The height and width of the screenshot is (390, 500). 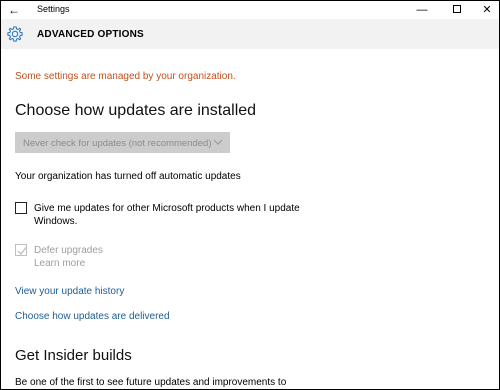 I want to click on defer-upgrades-checkbox, so click(x=21, y=250).